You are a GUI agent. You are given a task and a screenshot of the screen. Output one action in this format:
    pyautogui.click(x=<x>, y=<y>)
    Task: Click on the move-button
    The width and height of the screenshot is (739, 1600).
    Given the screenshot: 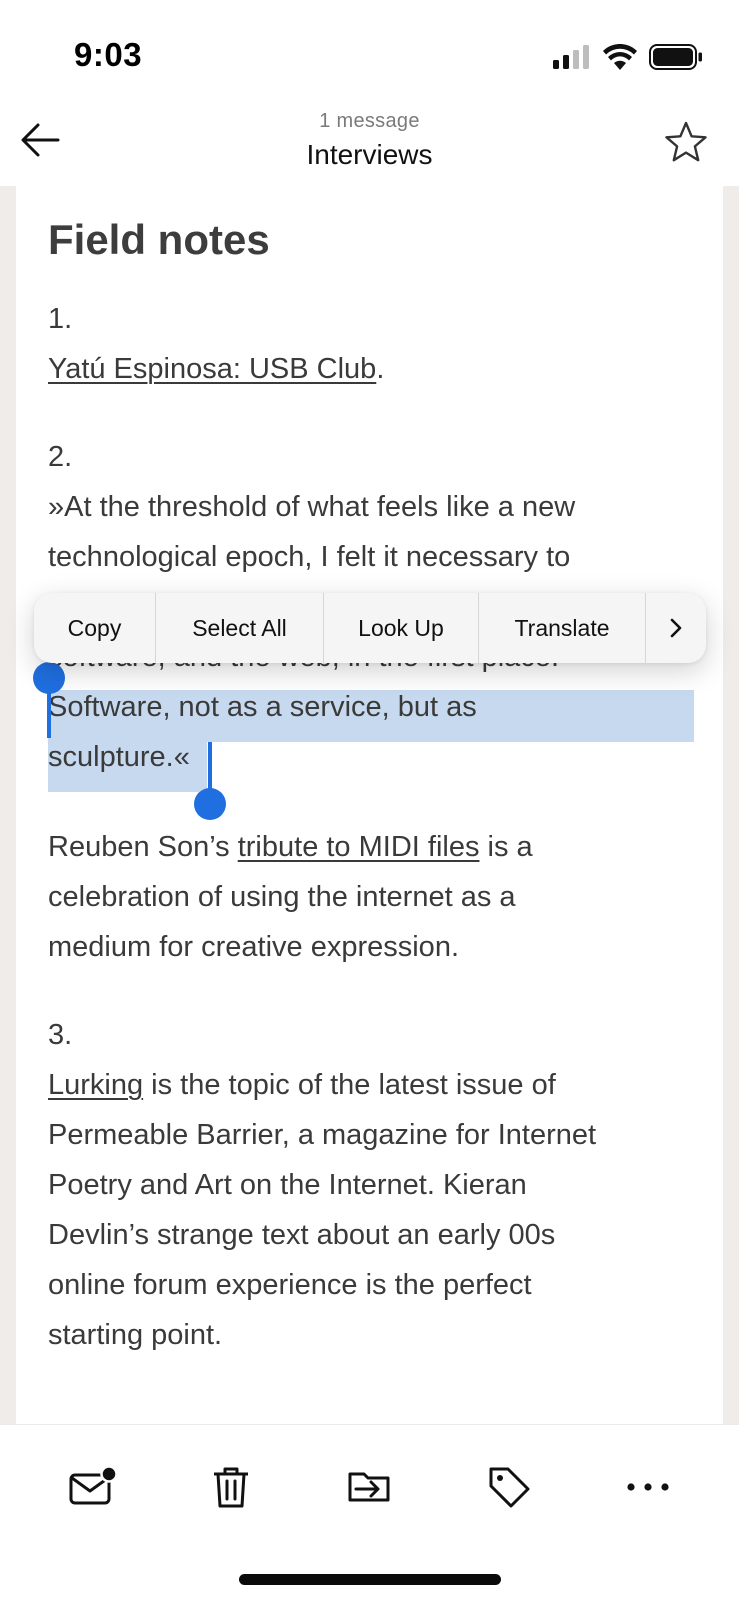 What is the action you would take?
    pyautogui.click(x=369, y=1487)
    